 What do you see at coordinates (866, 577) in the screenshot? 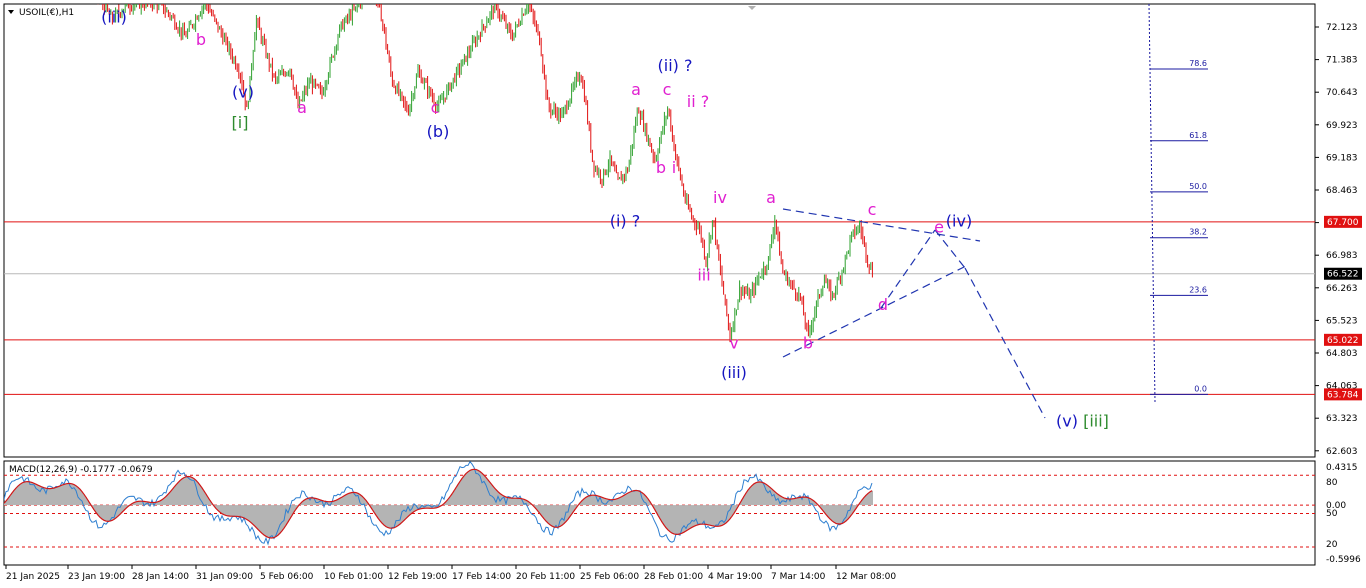
I see `time-tick-label: 12 Mar 08:00` at bounding box center [866, 577].